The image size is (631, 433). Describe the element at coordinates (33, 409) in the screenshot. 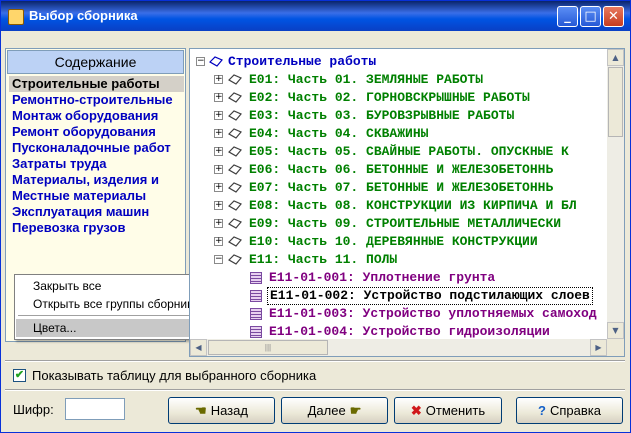

I see `cipher-label: Шифр:` at that location.